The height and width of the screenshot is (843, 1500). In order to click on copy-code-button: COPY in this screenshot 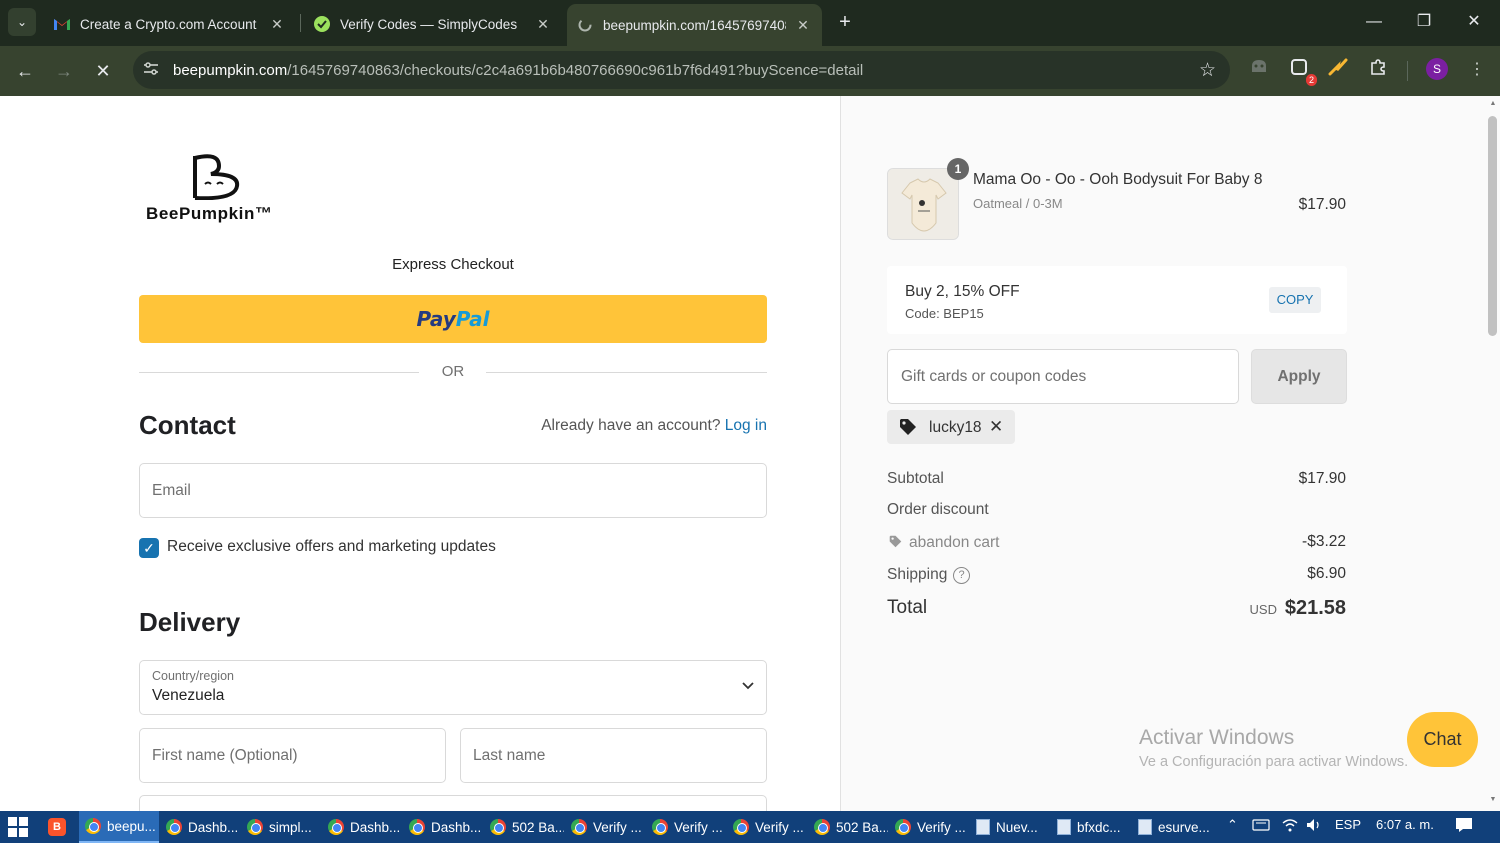, I will do `click(1295, 300)`.